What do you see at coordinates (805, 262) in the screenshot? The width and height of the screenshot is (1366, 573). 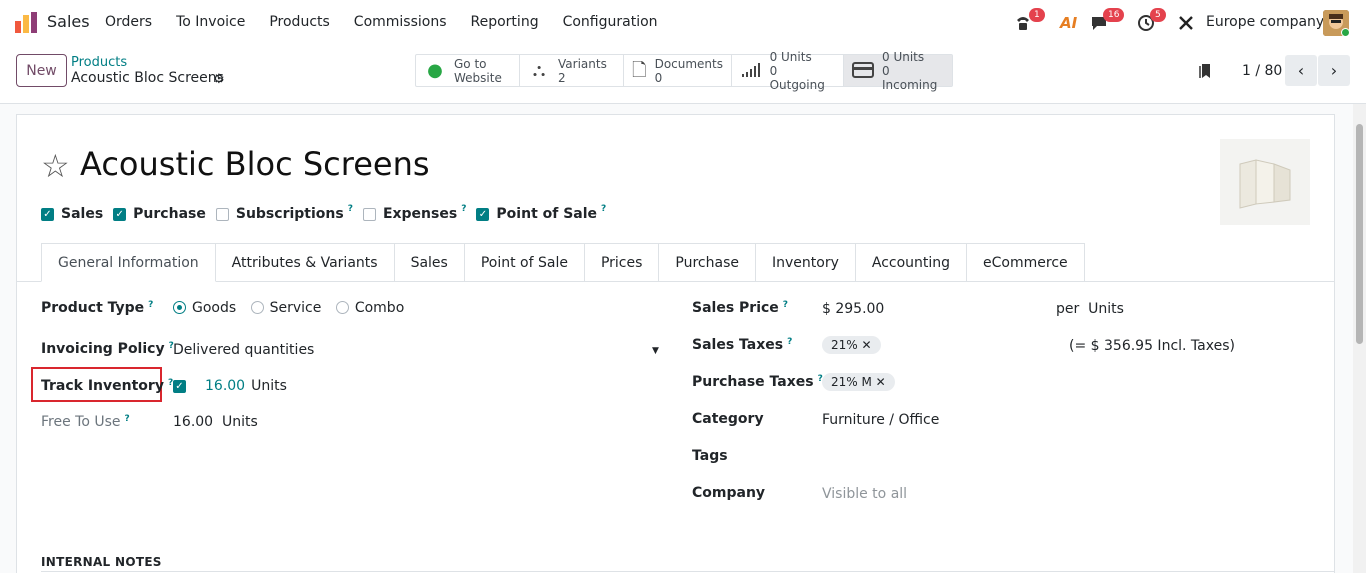 I see `tab-inventory: Inventory` at bounding box center [805, 262].